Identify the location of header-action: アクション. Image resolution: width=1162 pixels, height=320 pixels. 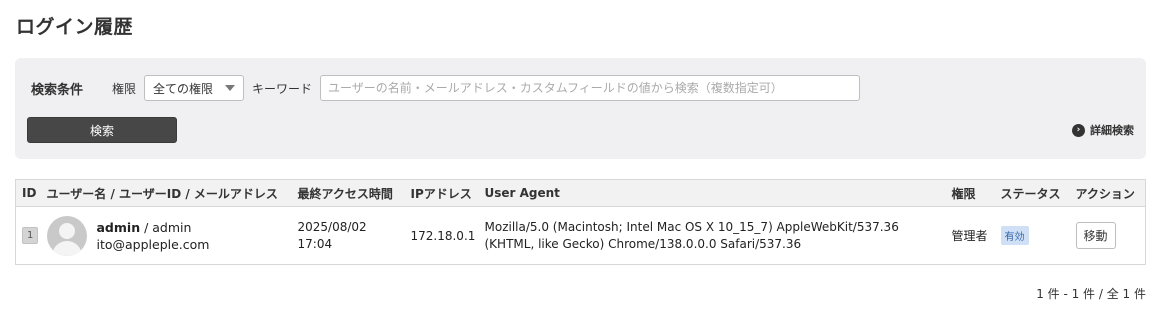
(1107, 193).